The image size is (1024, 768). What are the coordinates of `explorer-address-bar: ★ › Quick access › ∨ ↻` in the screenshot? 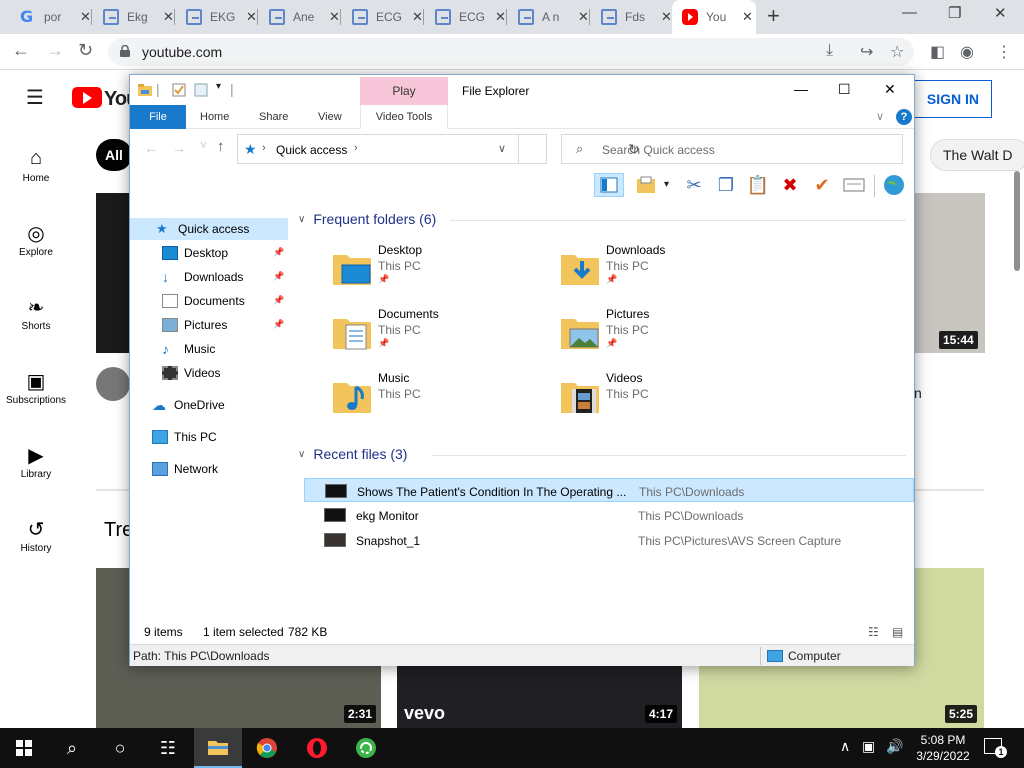 It's located at (438, 149).